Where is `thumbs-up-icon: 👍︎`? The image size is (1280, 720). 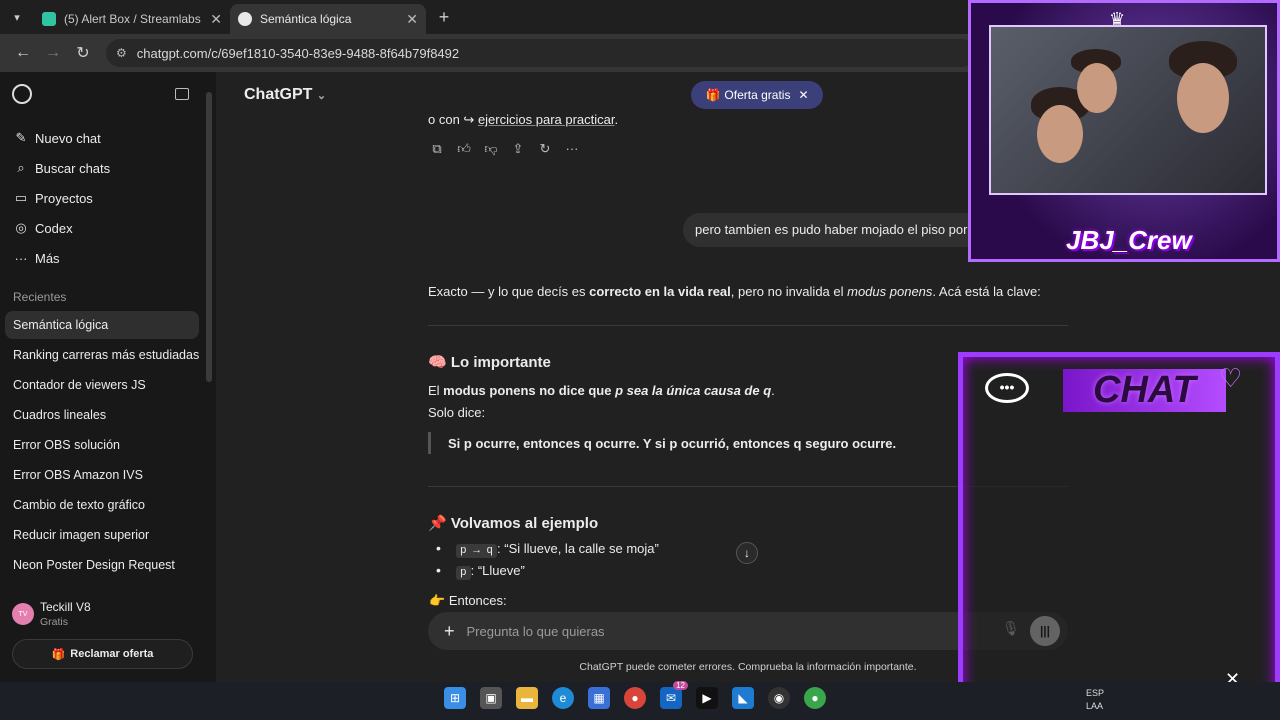 thumbs-up-icon: 👍︎ is located at coordinates (464, 149).